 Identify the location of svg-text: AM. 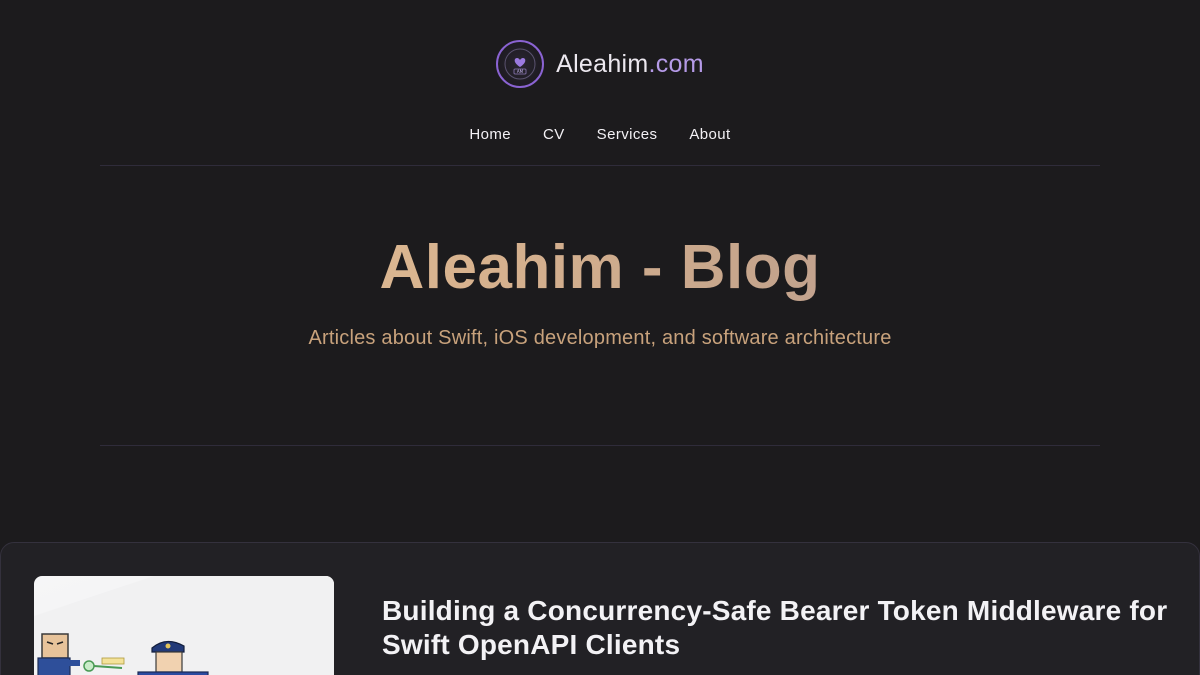
(520, 71).